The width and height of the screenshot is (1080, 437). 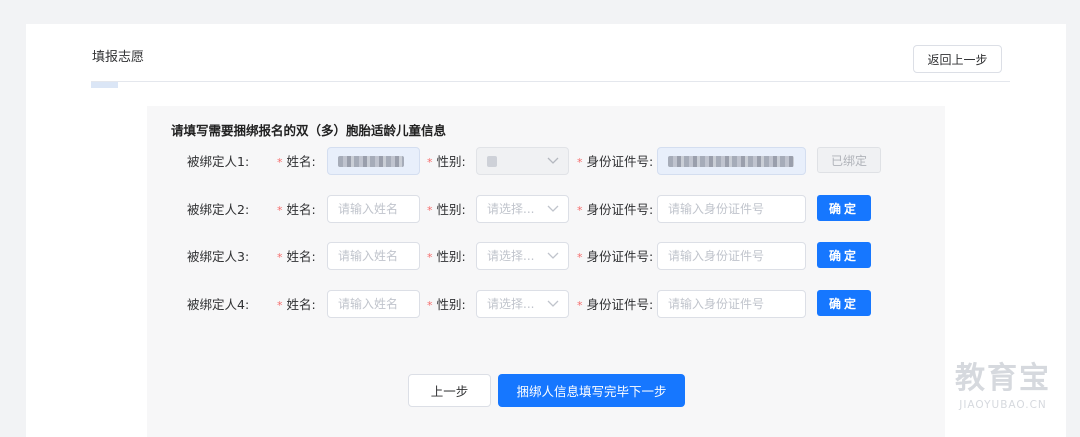 I want to click on person-label: 被绑定人3:, so click(x=218, y=256).